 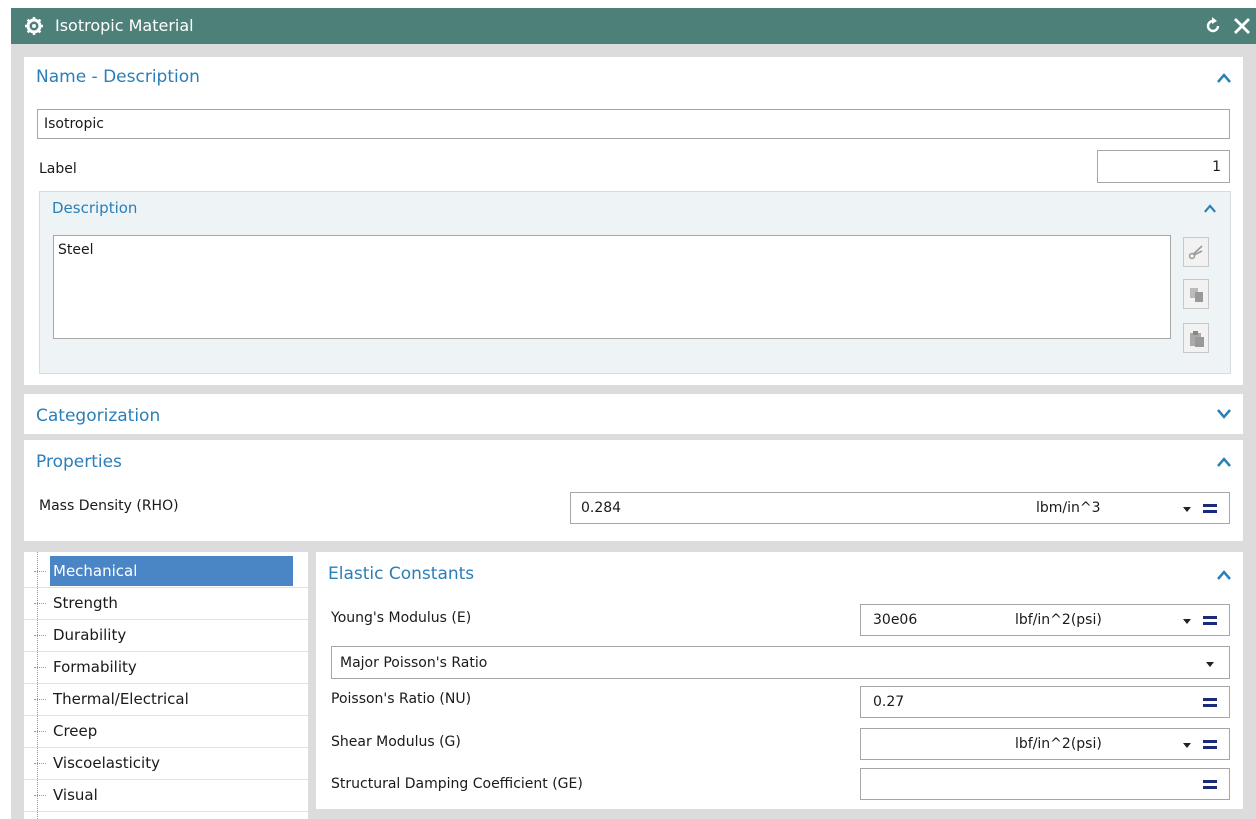 I want to click on poisson-ratio-field: 0.27, so click(x=1045, y=702).